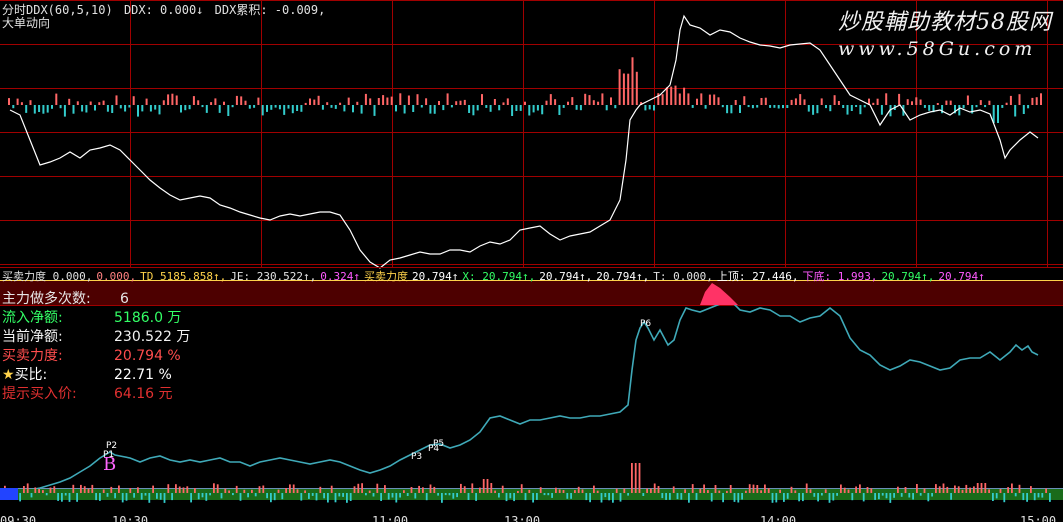 This screenshot has width=1063, height=522. I want to click on time-label: 11:00, so click(390, 518).